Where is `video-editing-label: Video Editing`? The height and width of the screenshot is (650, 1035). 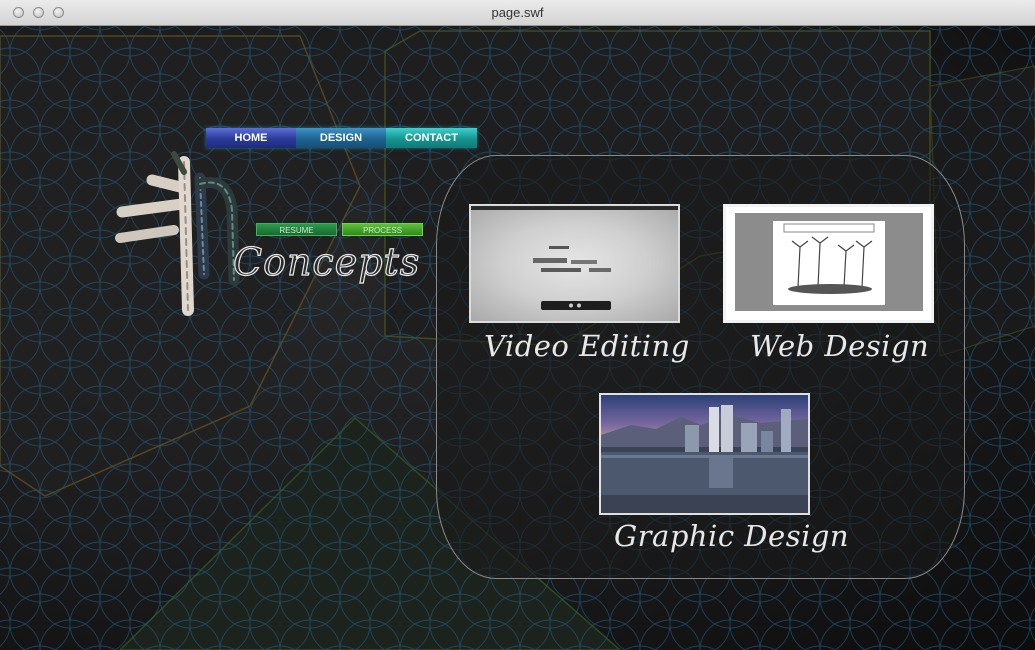
video-editing-label: Video Editing is located at coordinates (587, 346).